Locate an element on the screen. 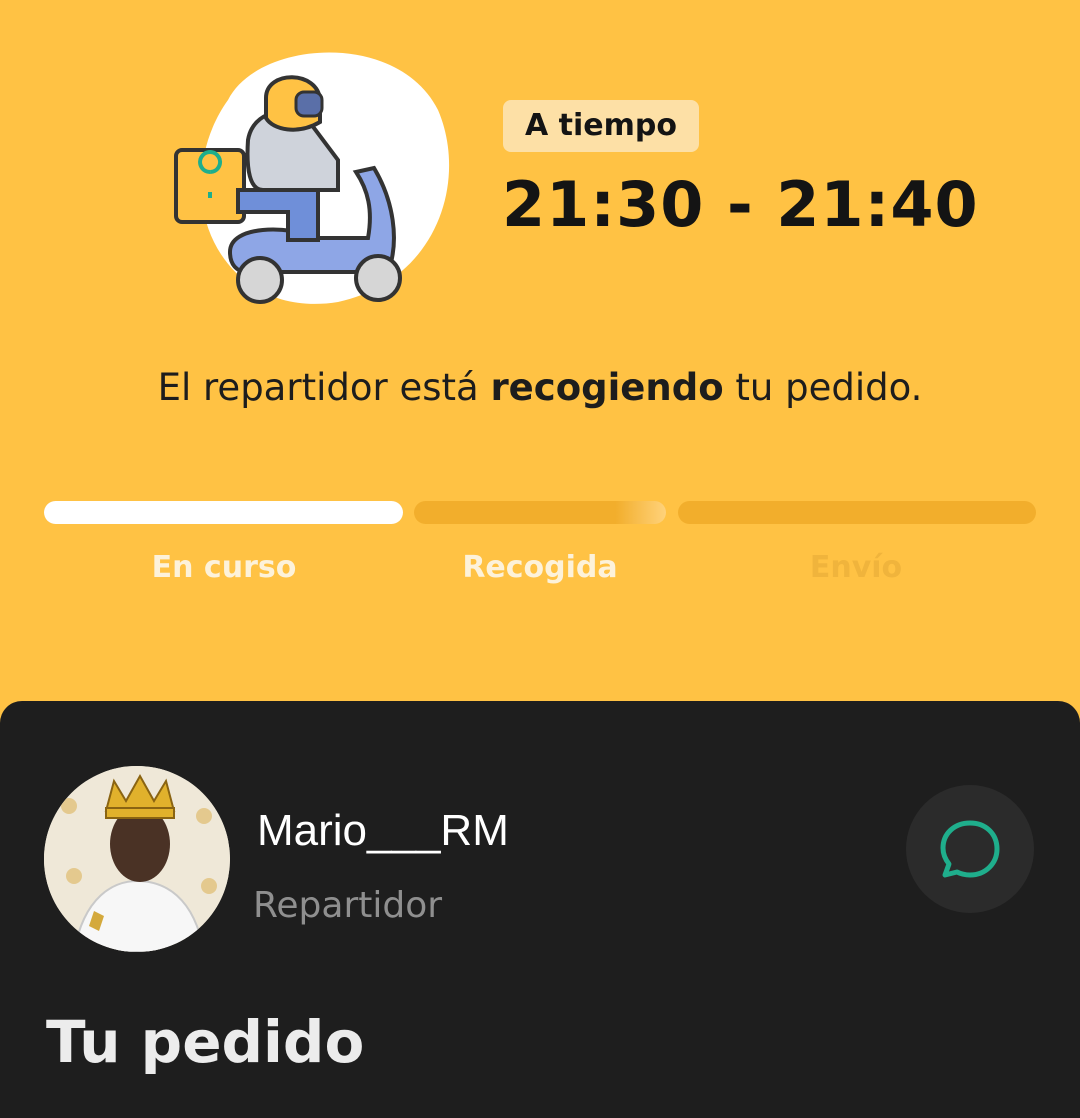  courier-role: Repartidor is located at coordinates (348, 905).